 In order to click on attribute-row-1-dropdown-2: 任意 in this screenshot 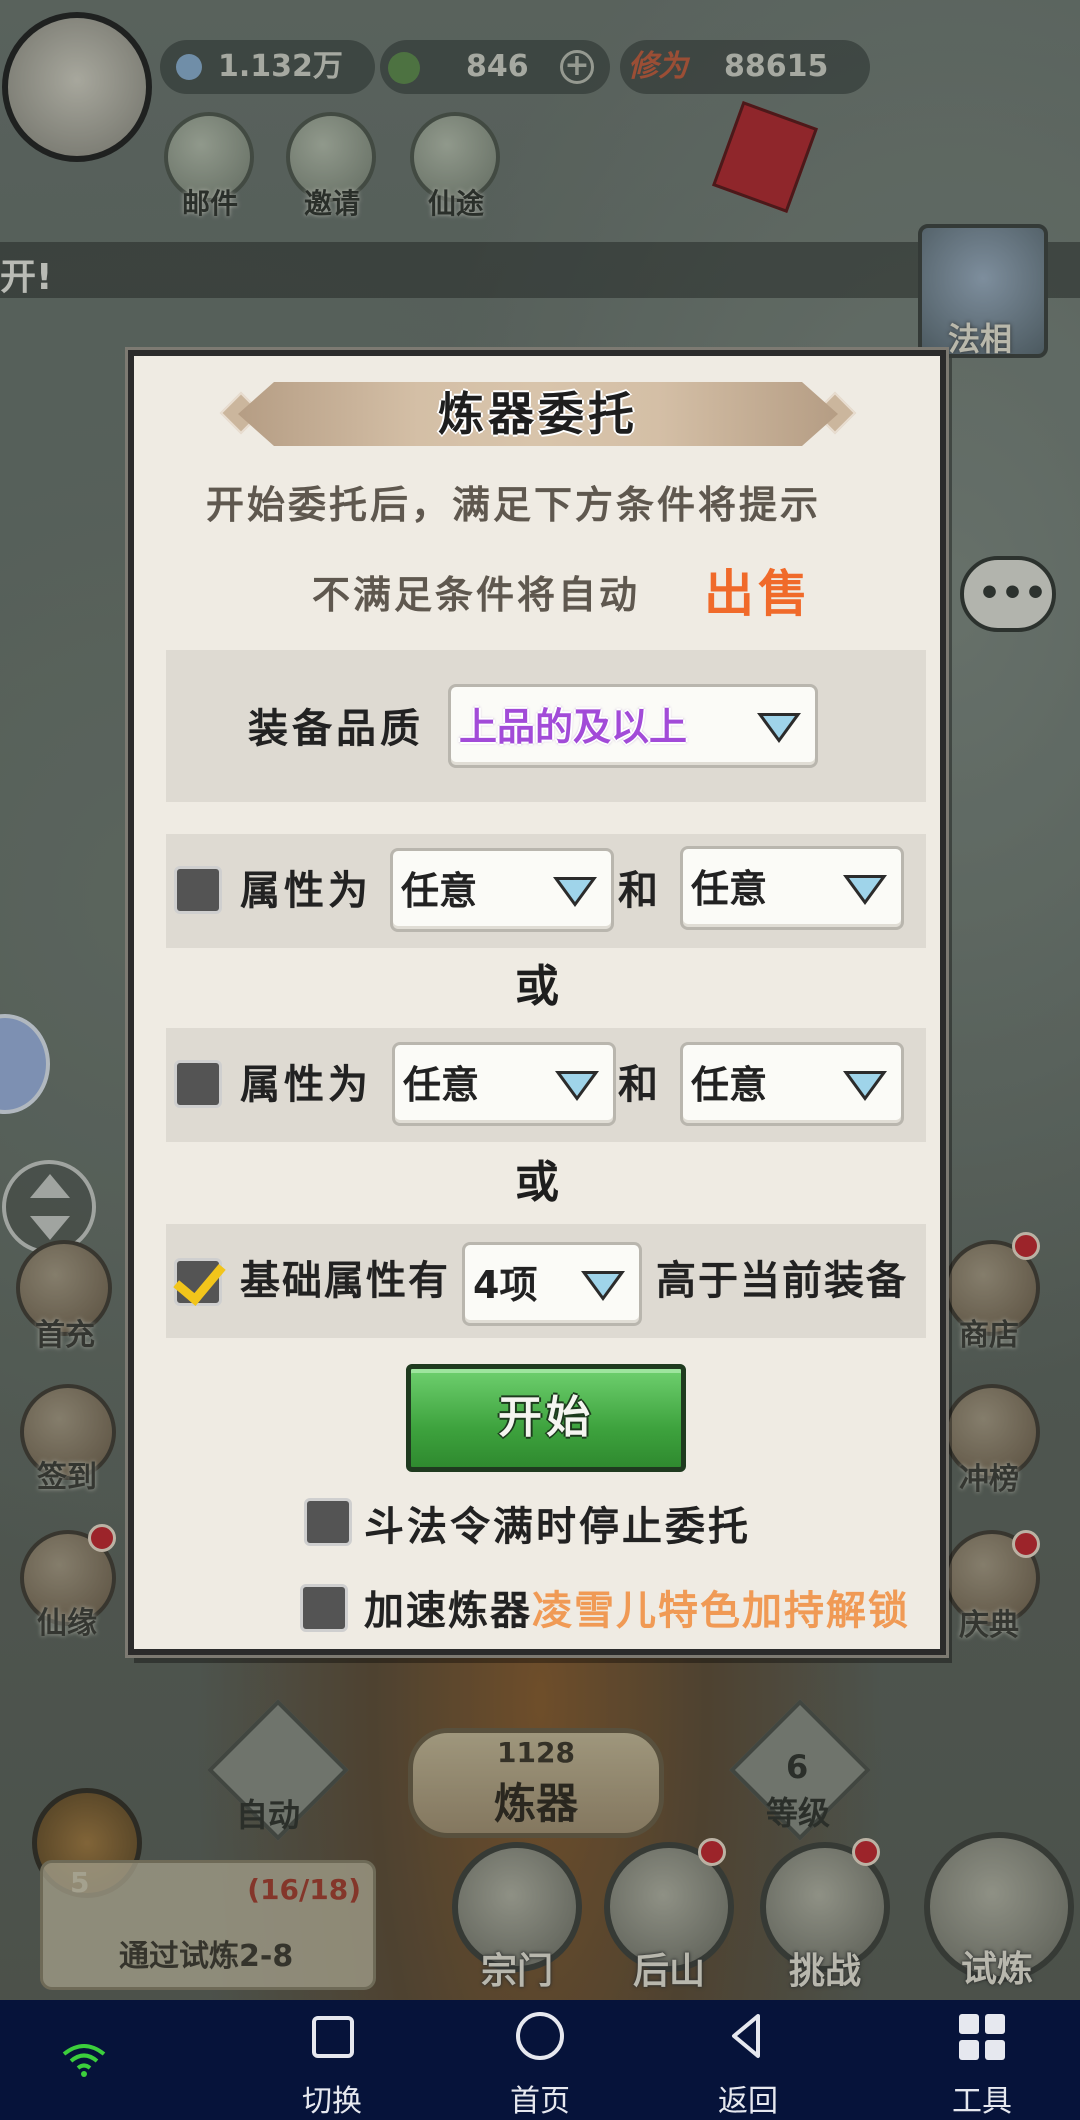, I will do `click(792, 888)`.